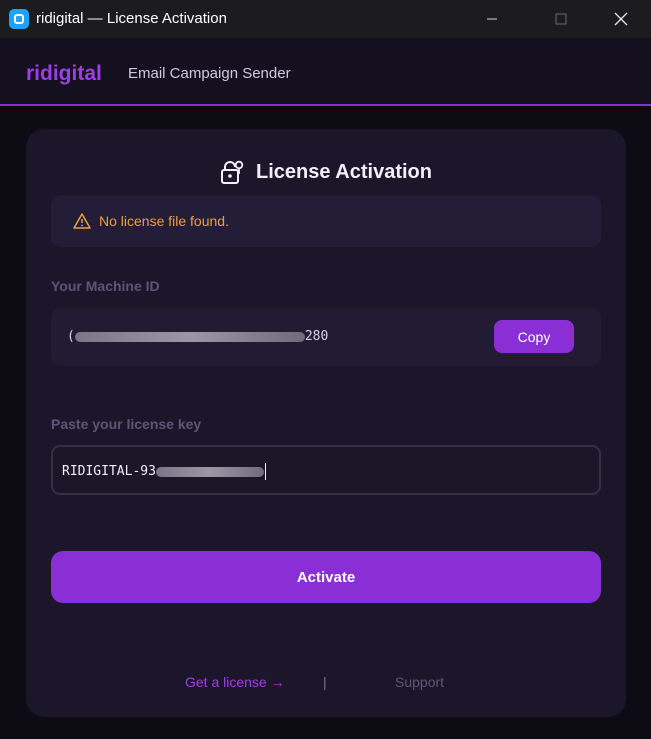 This screenshot has width=651, height=739. What do you see at coordinates (109, 471) in the screenshot?
I see `license-key-text: RIDIGITAL-93` at bounding box center [109, 471].